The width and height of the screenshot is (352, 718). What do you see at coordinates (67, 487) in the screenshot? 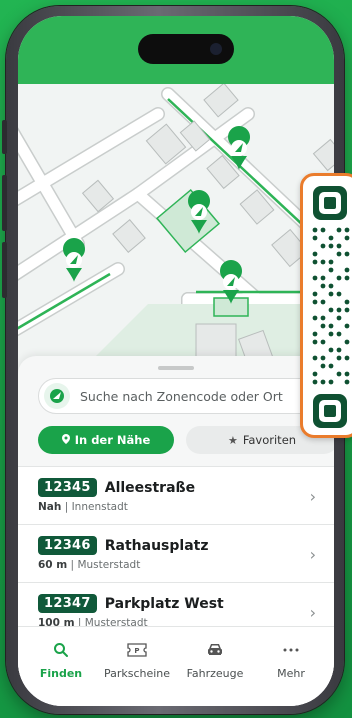
I see `zone-code: 12345` at bounding box center [67, 487].